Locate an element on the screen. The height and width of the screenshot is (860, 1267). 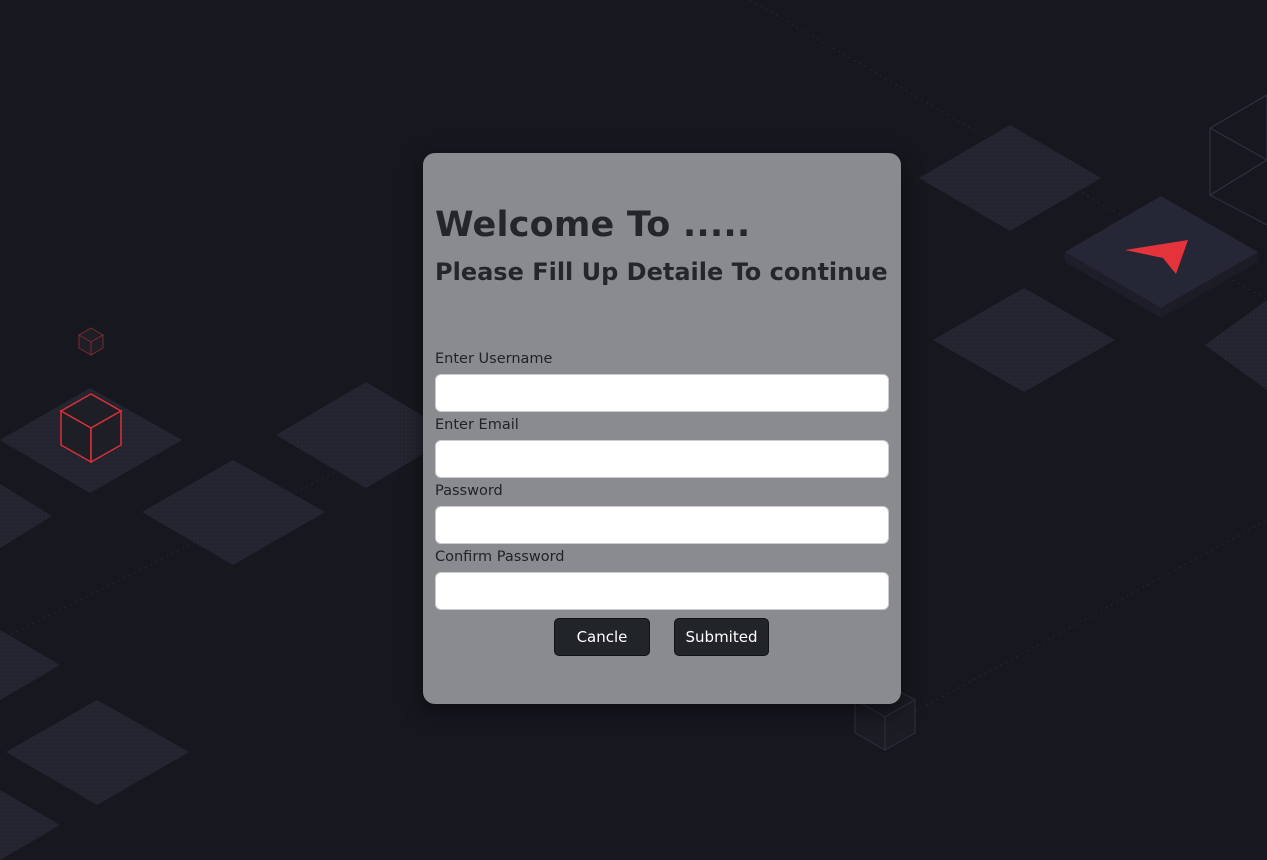
password-label: Password is located at coordinates (469, 491).